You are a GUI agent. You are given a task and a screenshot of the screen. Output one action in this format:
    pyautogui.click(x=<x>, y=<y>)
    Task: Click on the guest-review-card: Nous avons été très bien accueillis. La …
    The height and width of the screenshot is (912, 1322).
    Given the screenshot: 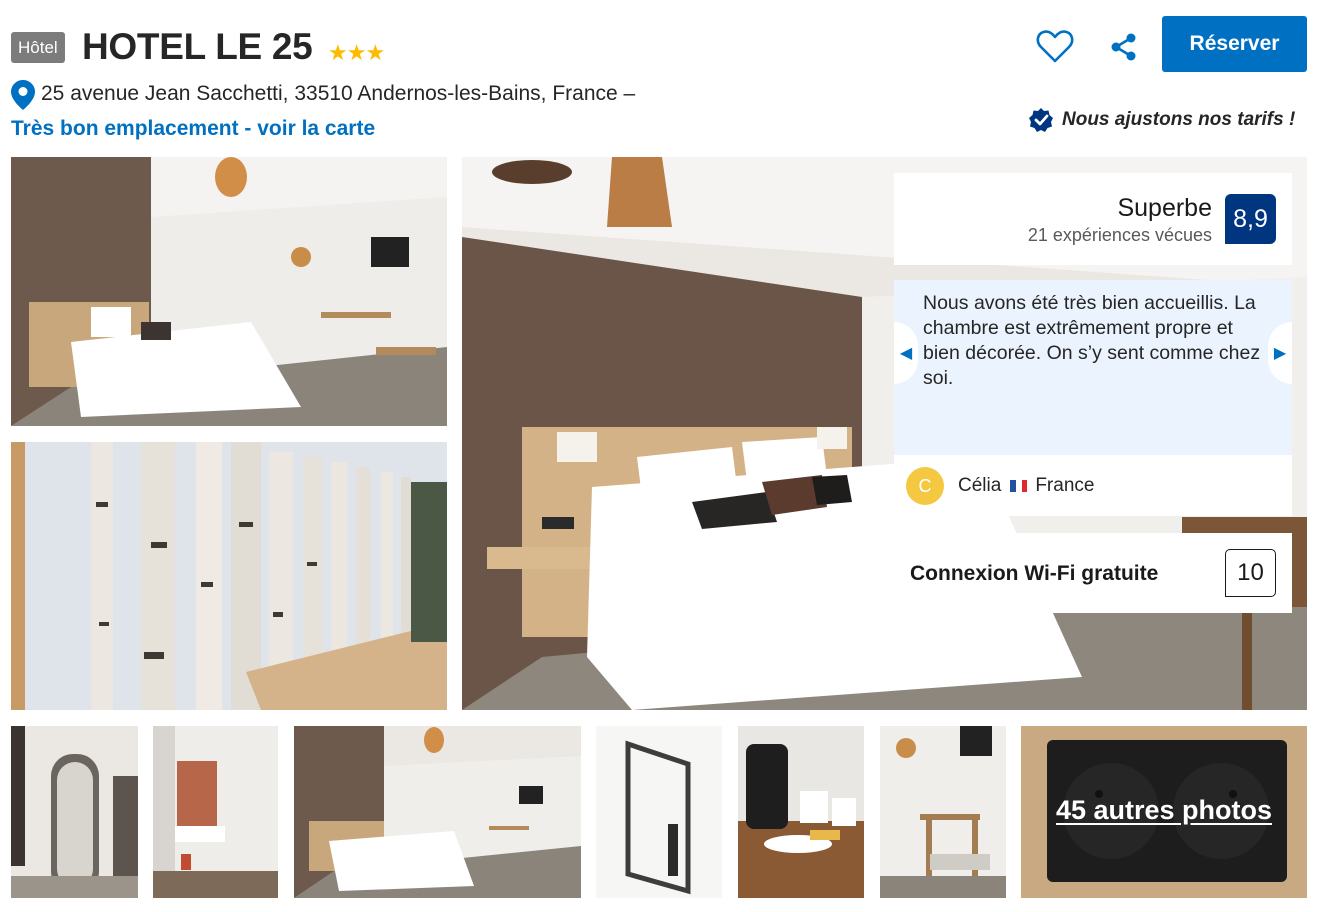 What is the action you would take?
    pyautogui.click(x=1093, y=398)
    